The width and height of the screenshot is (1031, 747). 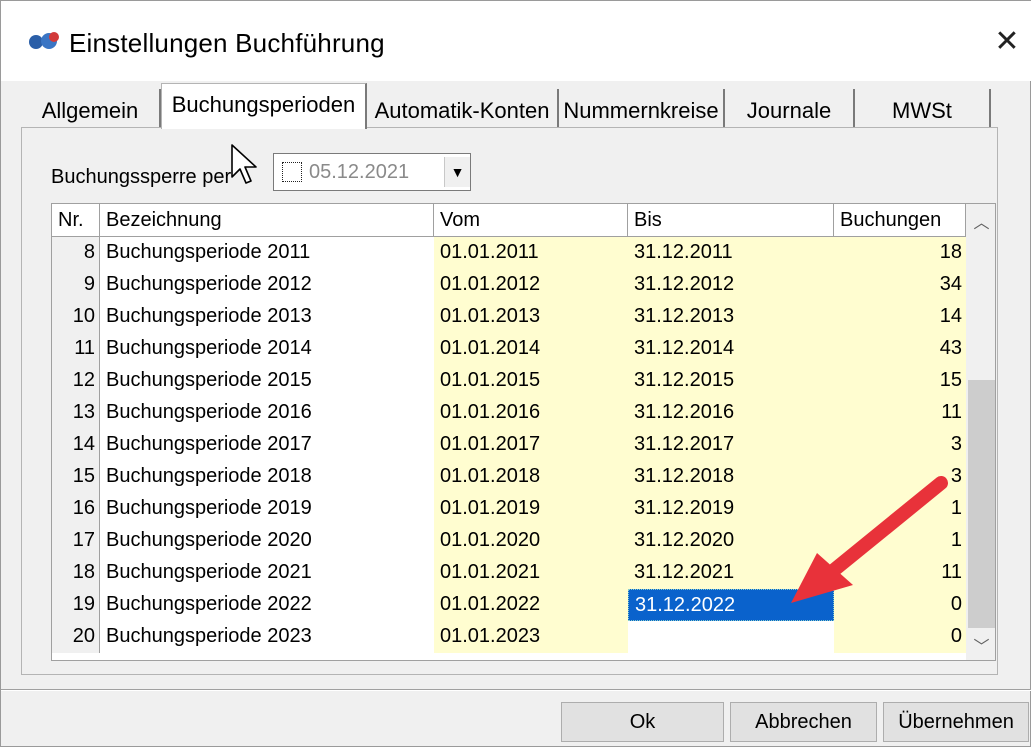 I want to click on row-number: 10, so click(x=76, y=317).